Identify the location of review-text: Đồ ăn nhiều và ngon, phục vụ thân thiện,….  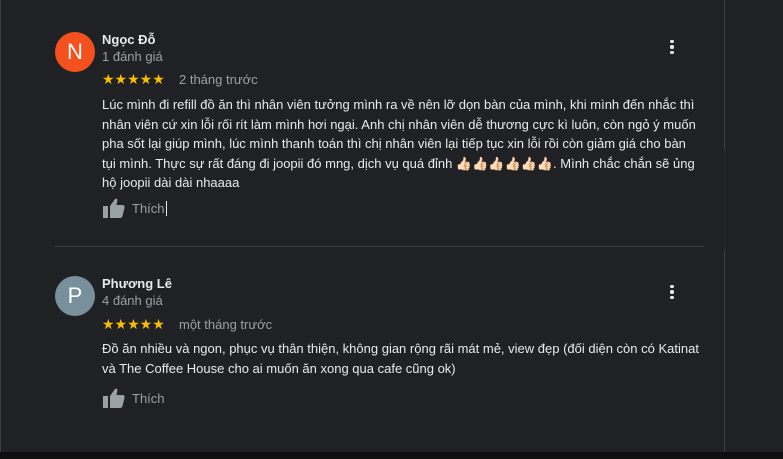
(400, 358).